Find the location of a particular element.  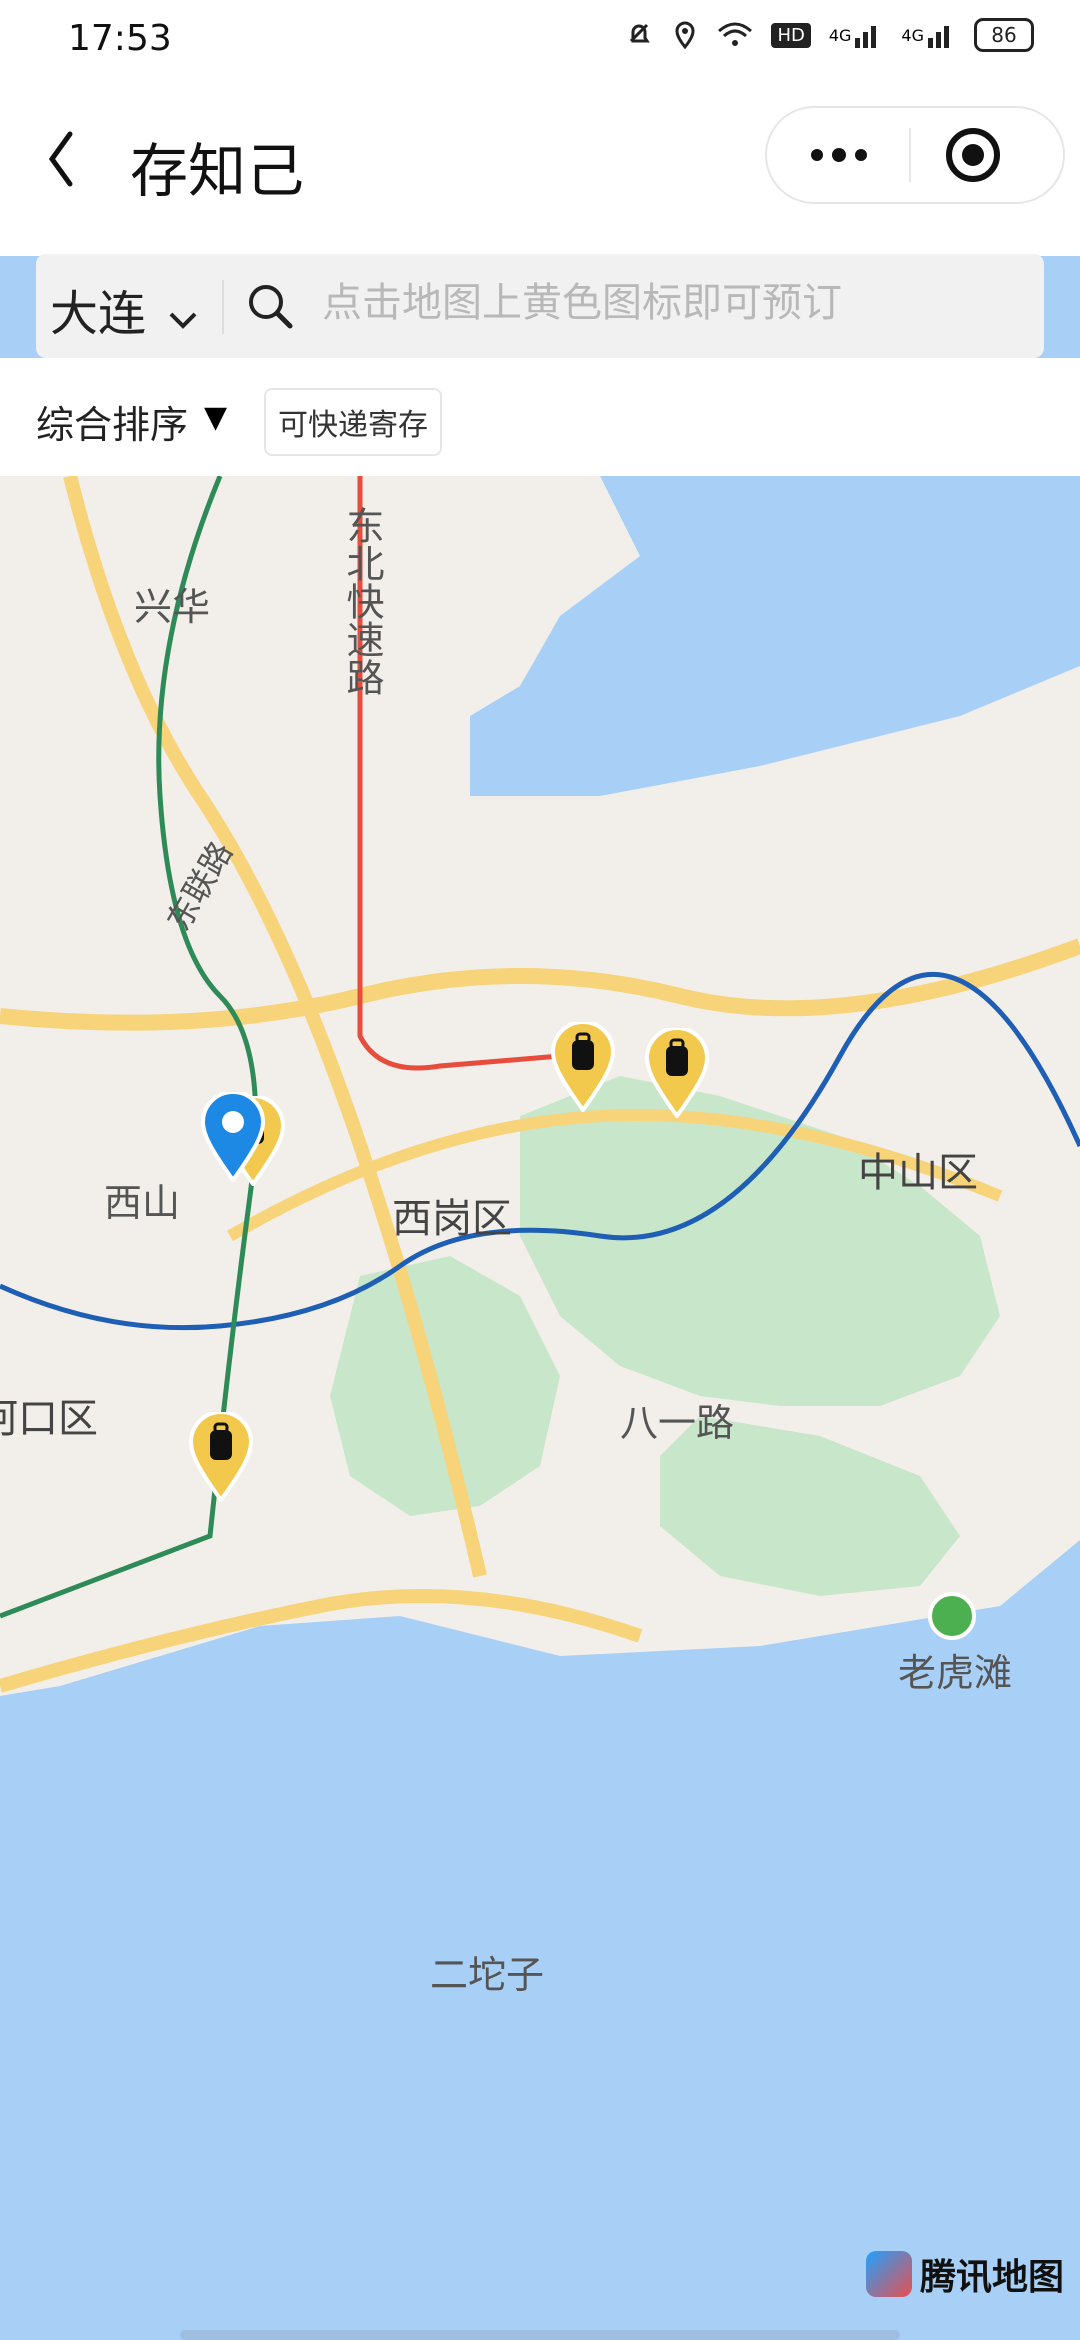

map-label-xinghua: 兴华 is located at coordinates (172, 607).